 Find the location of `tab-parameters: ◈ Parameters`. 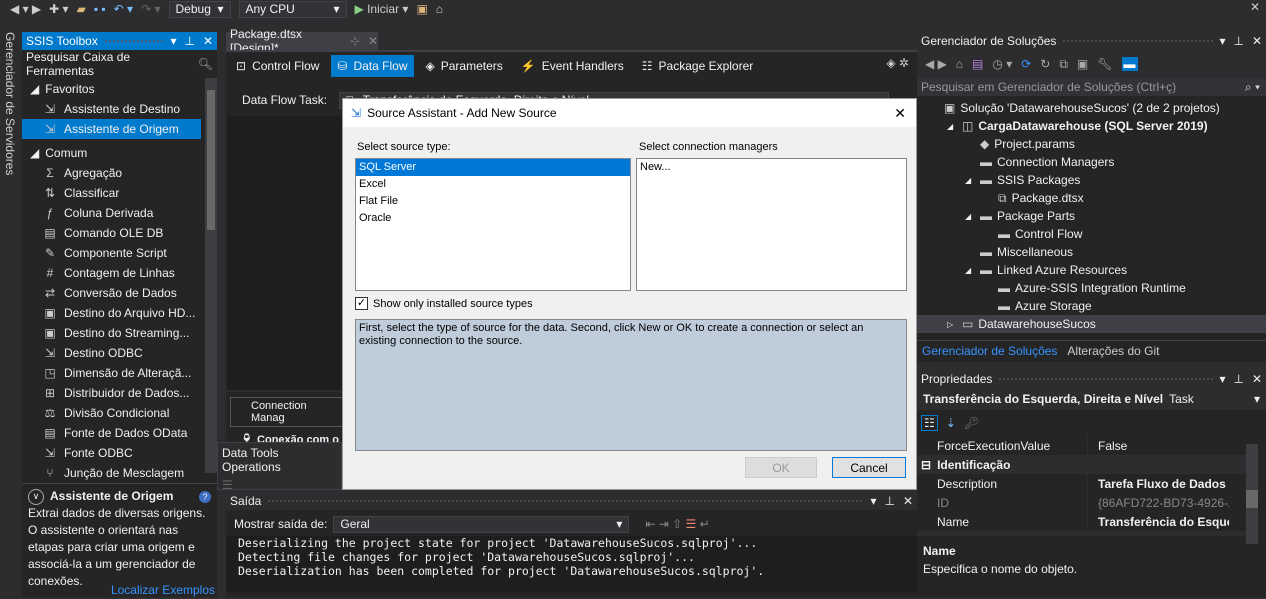

tab-parameters: ◈ Parameters is located at coordinates (464, 66).